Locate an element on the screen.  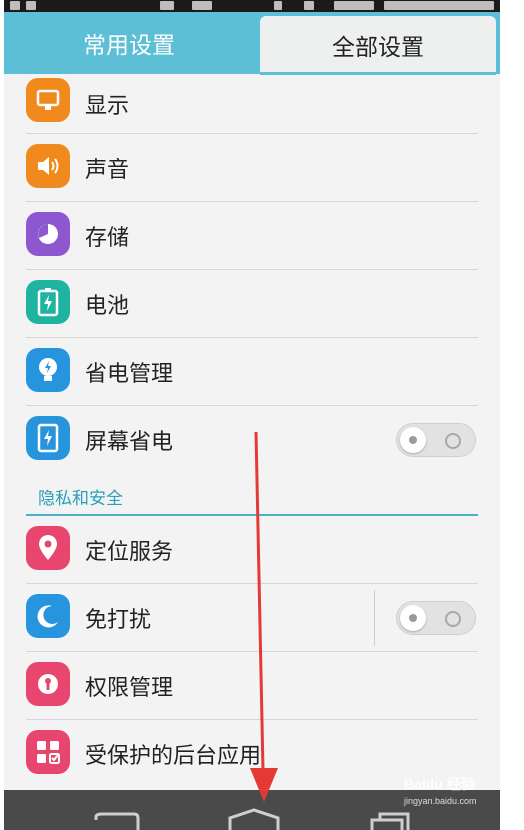
vertical-separator is located at coordinates (374, 618).